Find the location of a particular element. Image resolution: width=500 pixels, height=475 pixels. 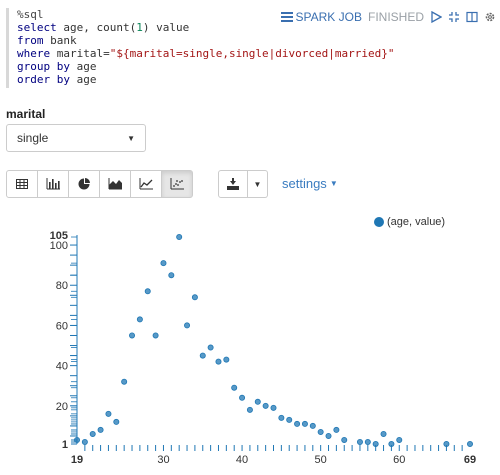

scatter-chart-button is located at coordinates (177, 184).